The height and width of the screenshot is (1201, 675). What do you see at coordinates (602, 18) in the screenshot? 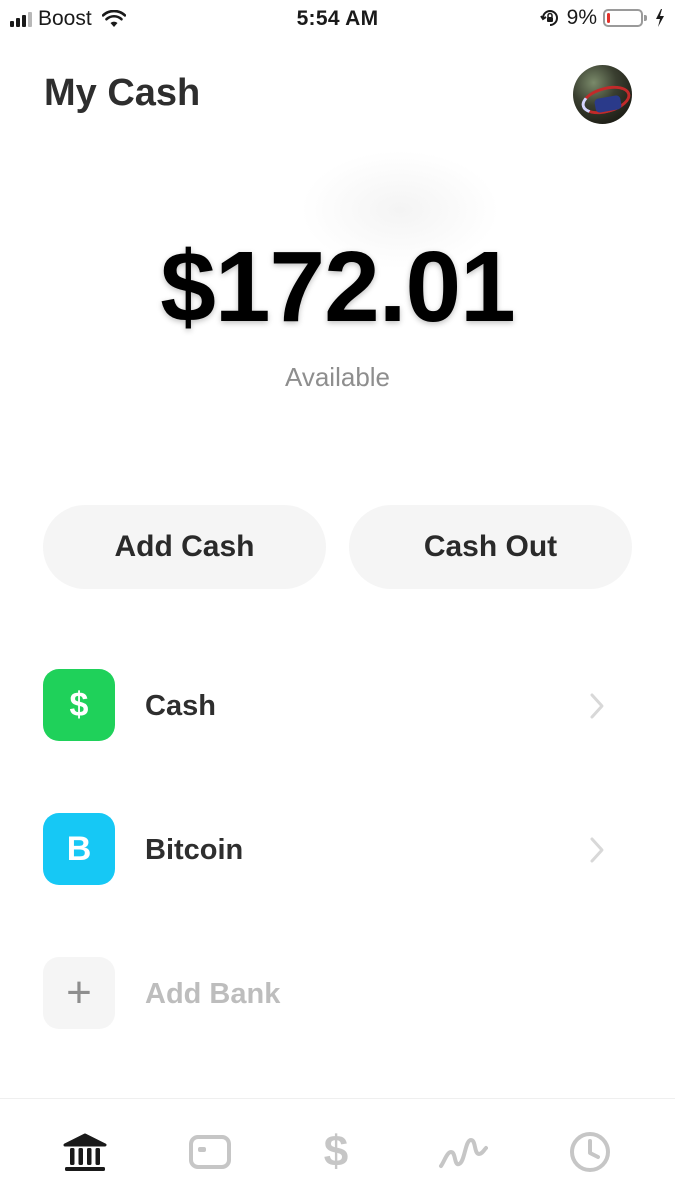
I see `status-right: 9%` at bounding box center [602, 18].